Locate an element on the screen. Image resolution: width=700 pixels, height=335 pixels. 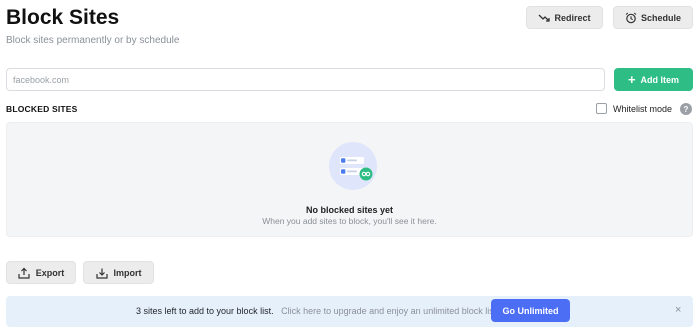
page-subtitle: Block sites permanently or by schedule is located at coordinates (93, 40).